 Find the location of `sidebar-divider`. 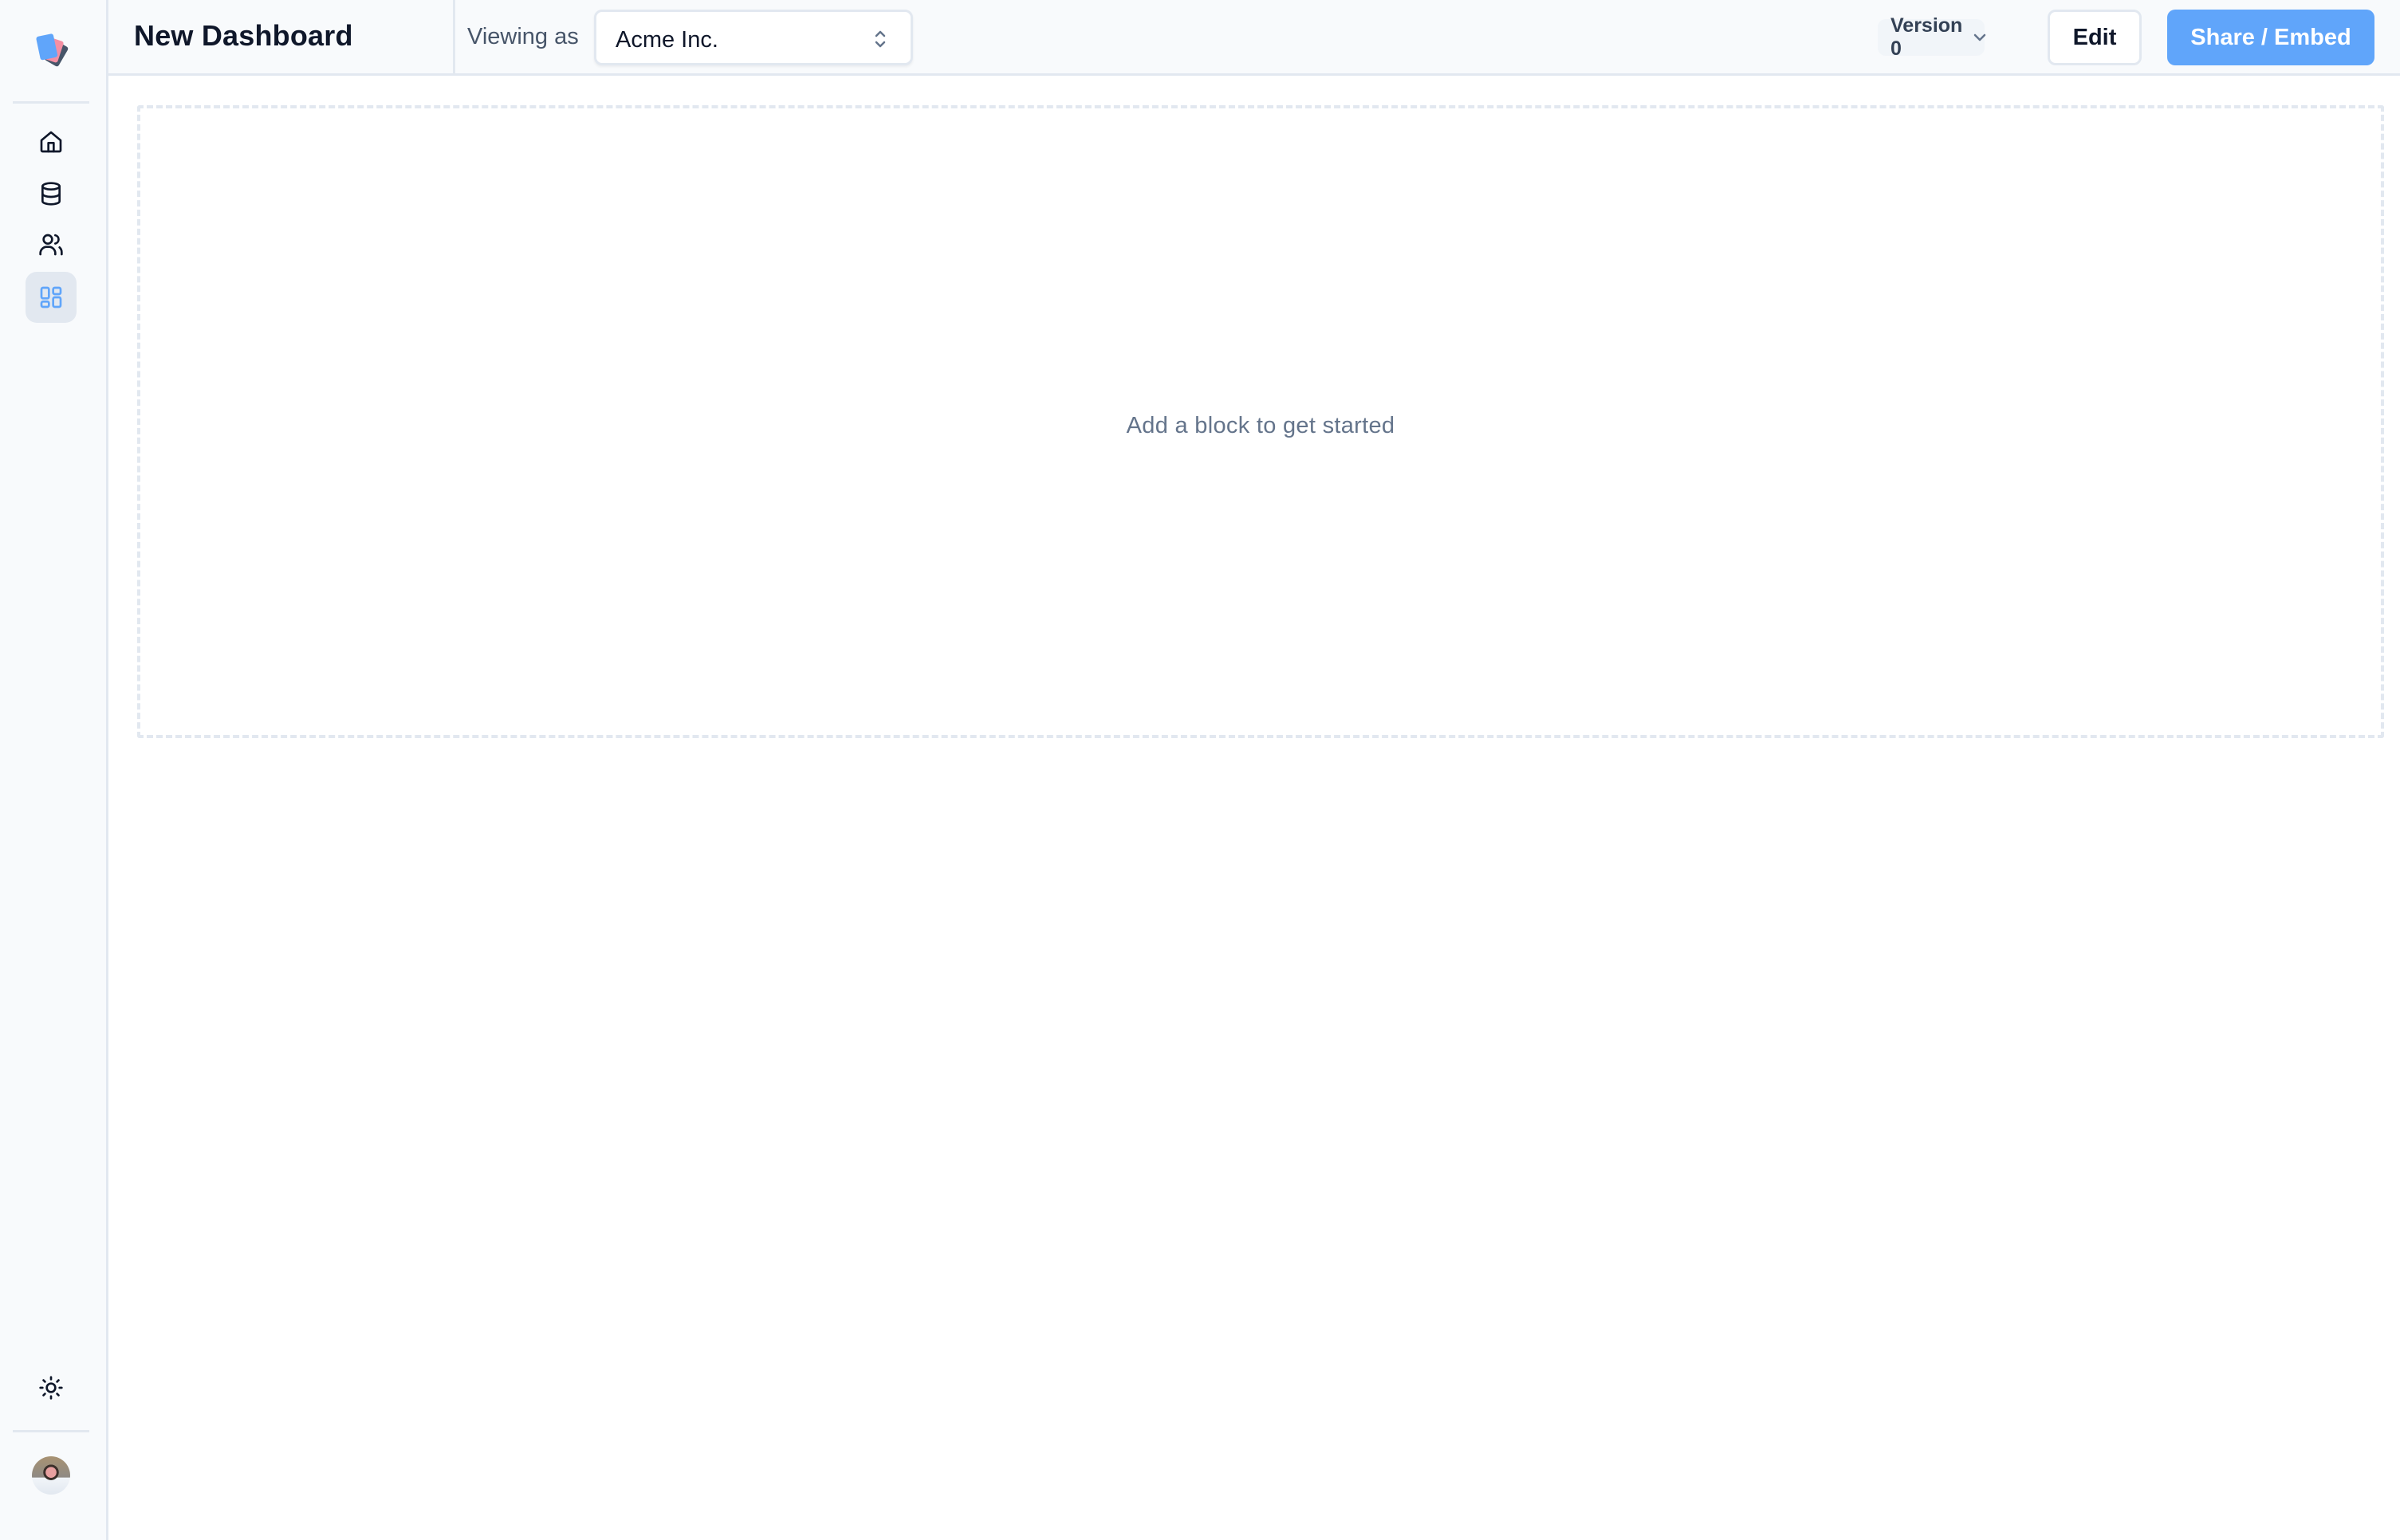

sidebar-divider is located at coordinates (51, 102).